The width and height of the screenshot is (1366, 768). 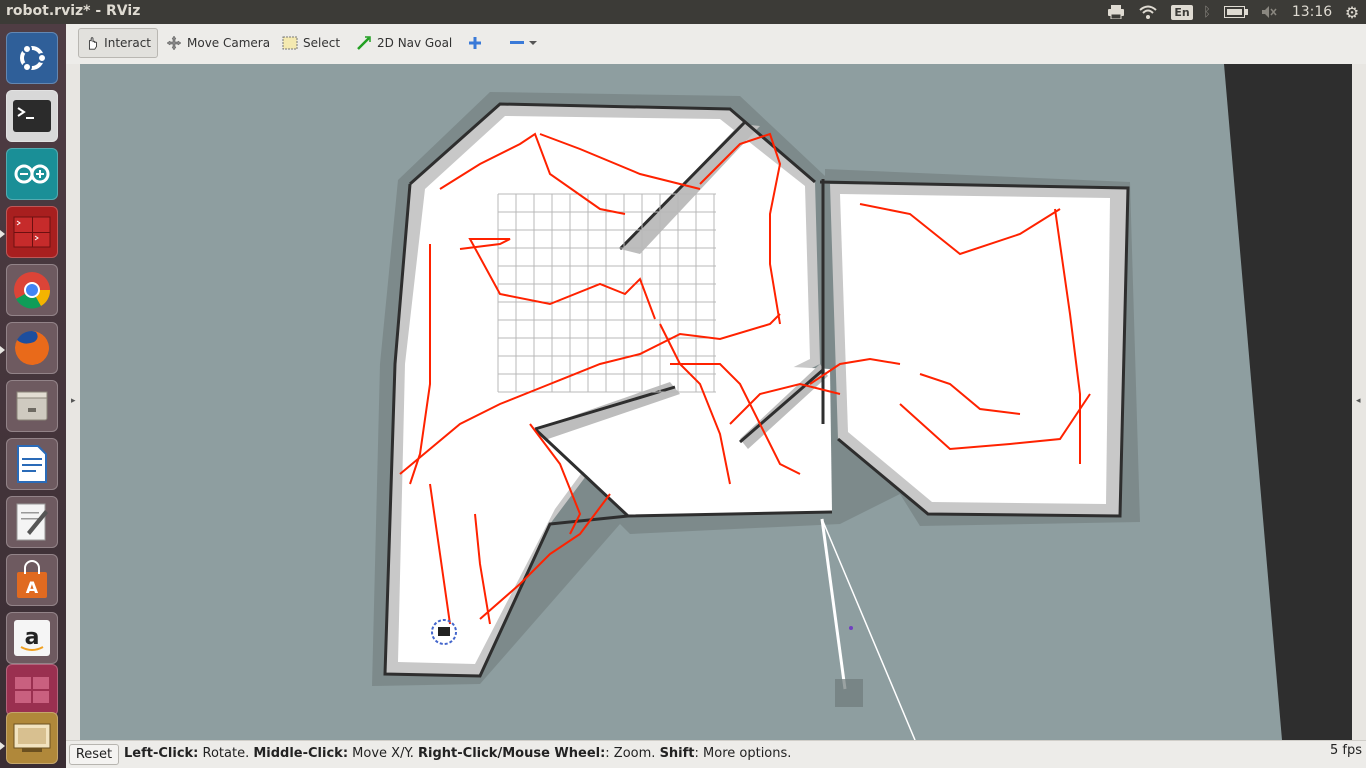 I want to click on svg-text: A, so click(x=32, y=587).